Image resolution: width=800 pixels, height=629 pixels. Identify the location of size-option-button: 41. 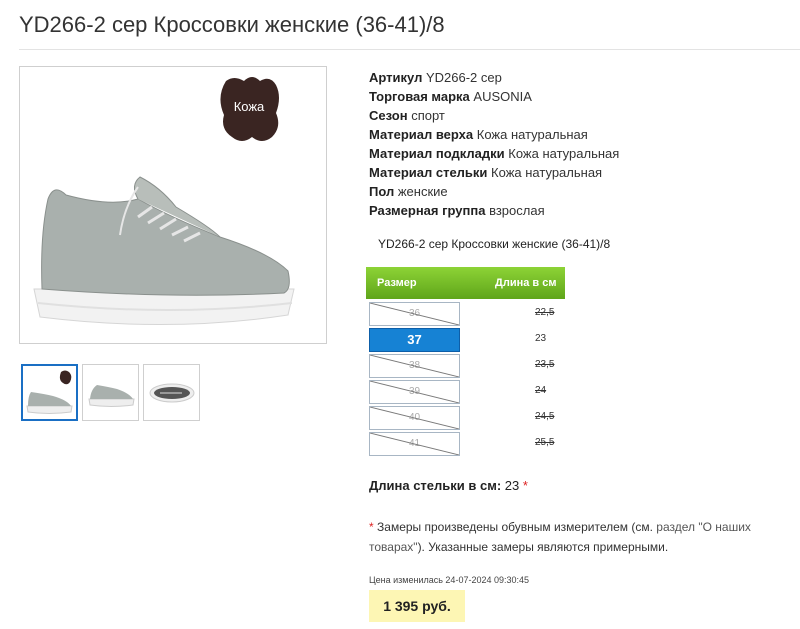
(414, 444).